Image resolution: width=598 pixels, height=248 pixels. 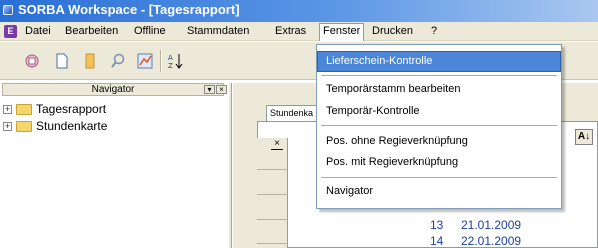 What do you see at coordinates (150, 31) in the screenshot?
I see `menu-offline: Offline` at bounding box center [150, 31].